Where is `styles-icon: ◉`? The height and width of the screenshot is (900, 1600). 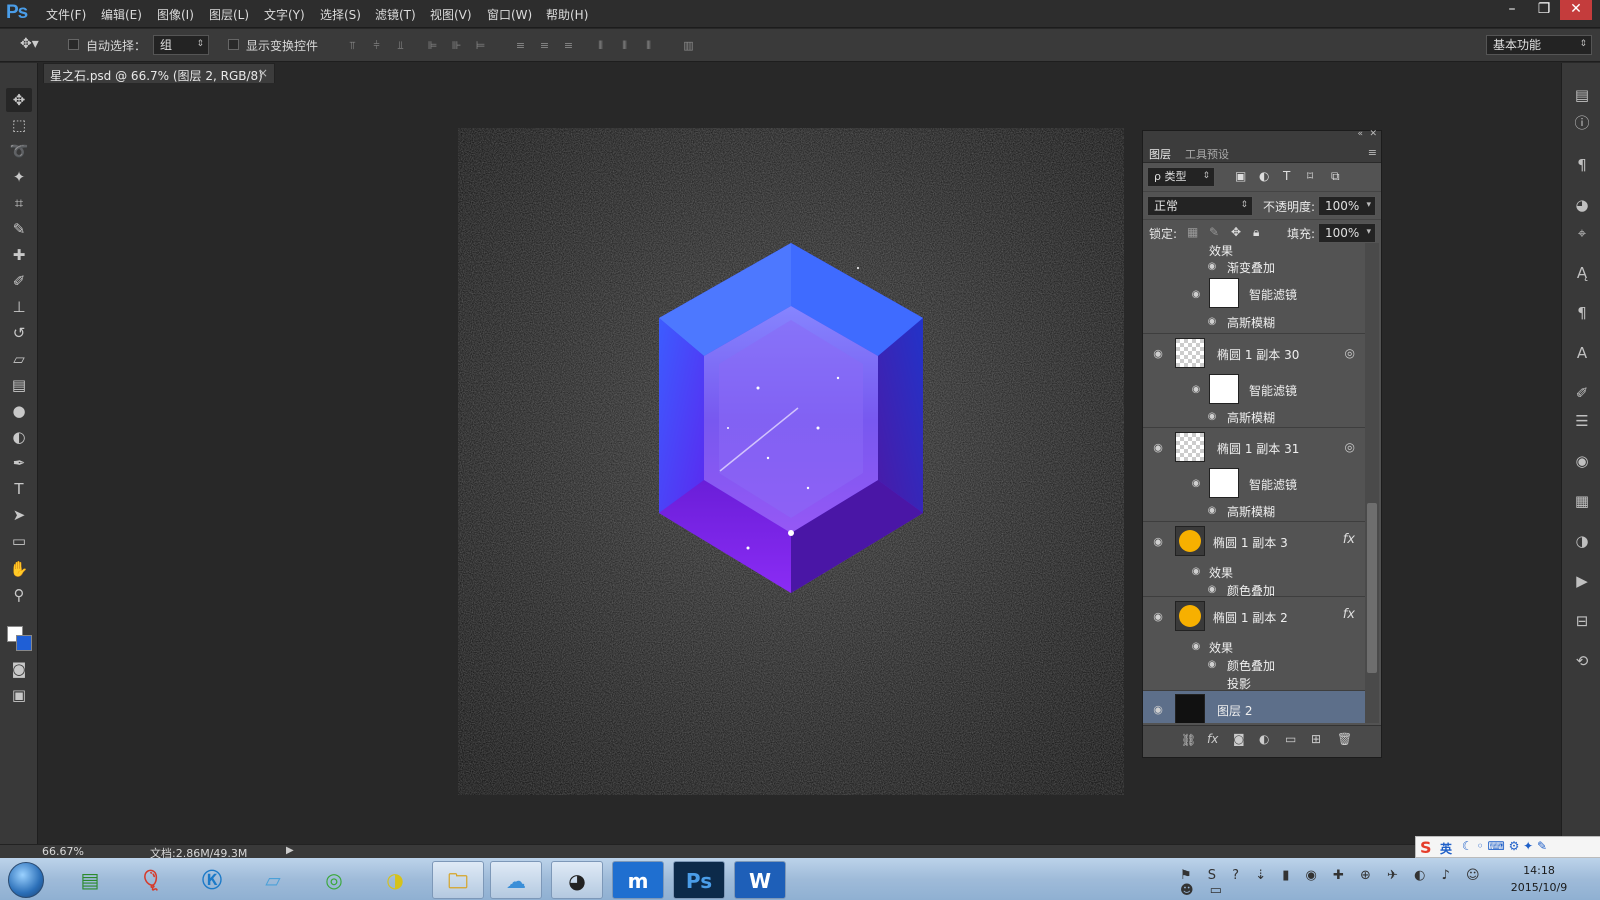
styles-icon: ◉ is located at coordinates (1582, 461).